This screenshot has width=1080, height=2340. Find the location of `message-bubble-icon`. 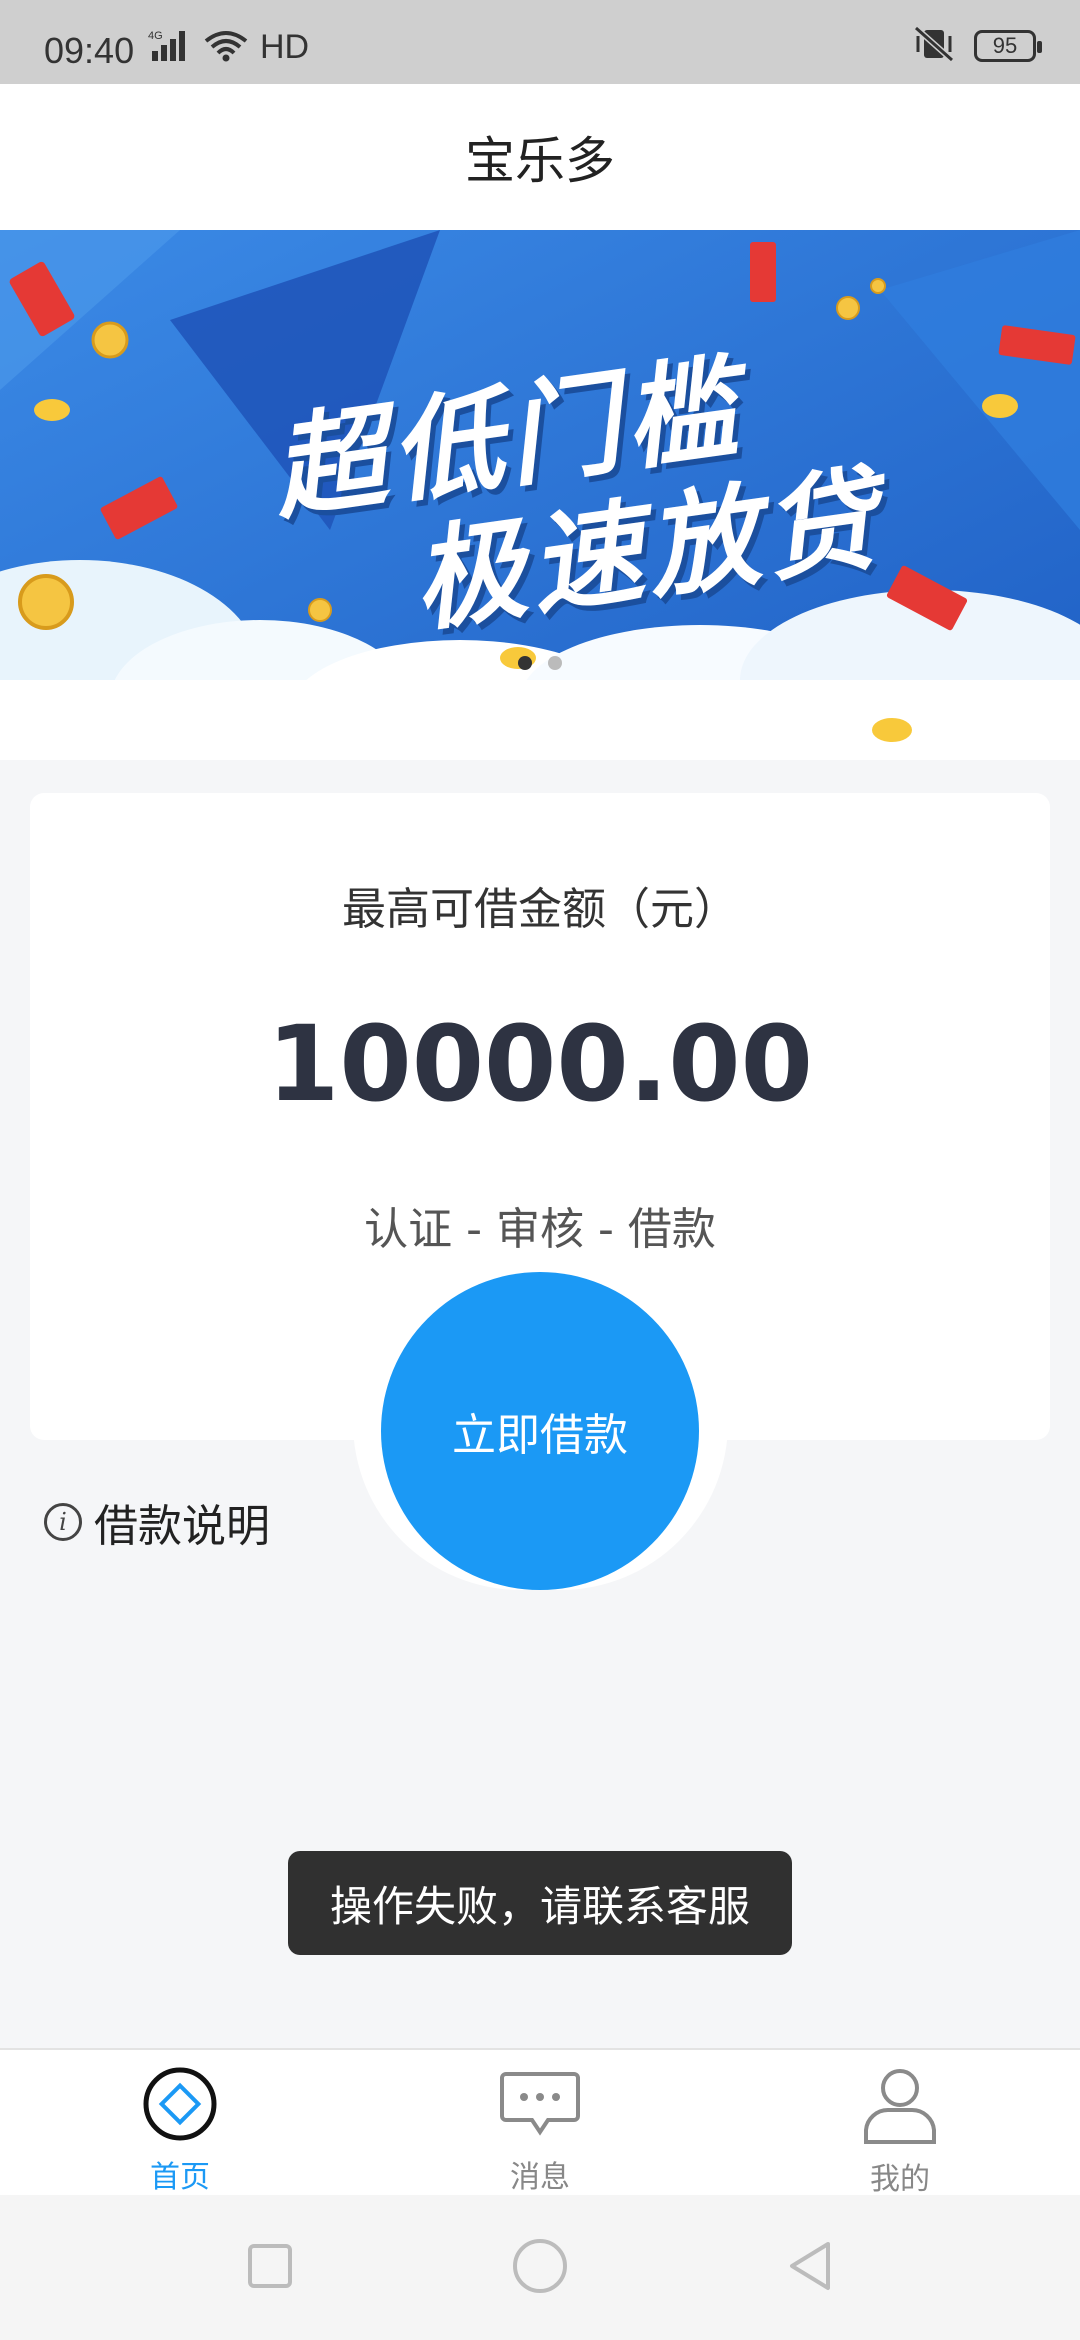

message-bubble-icon is located at coordinates (540, 2106).